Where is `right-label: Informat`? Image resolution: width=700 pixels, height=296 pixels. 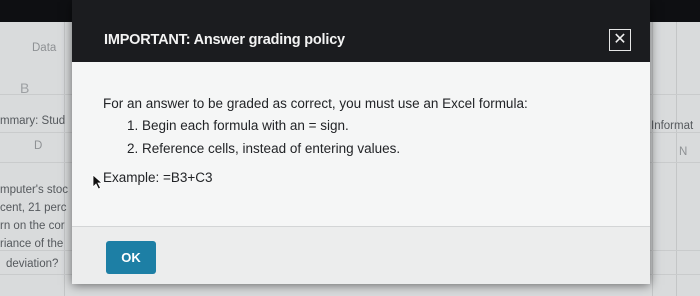
right-label: Informat is located at coordinates (672, 126).